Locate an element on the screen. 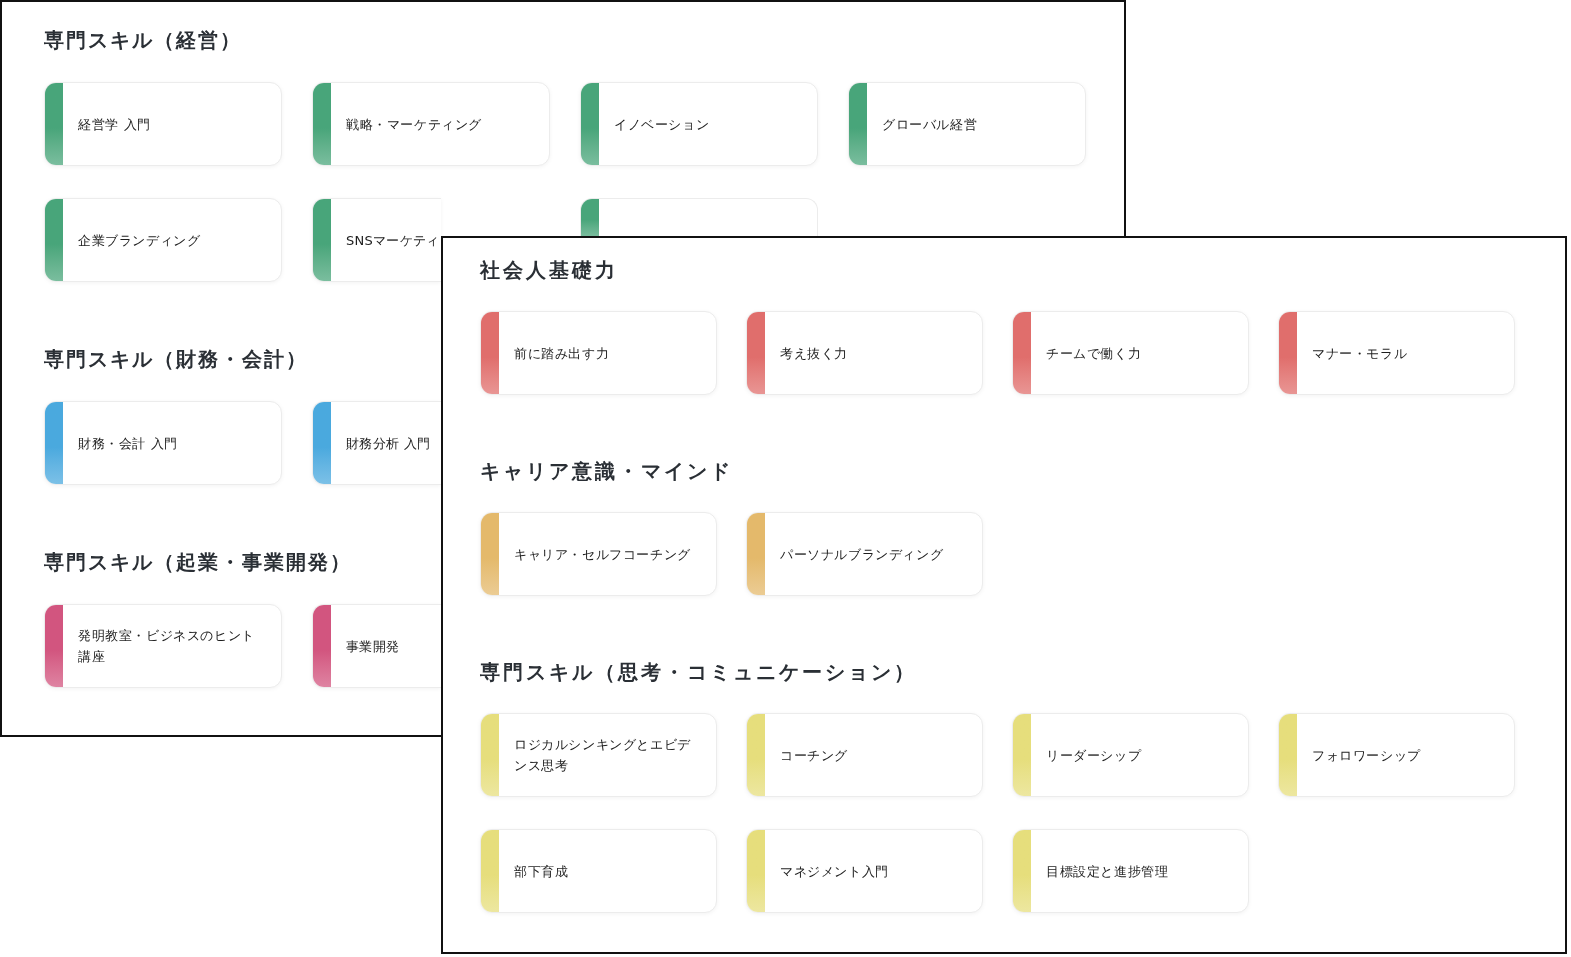 The width and height of the screenshot is (1571, 957). course-card: 戦略・マーケティング is located at coordinates (431, 124).